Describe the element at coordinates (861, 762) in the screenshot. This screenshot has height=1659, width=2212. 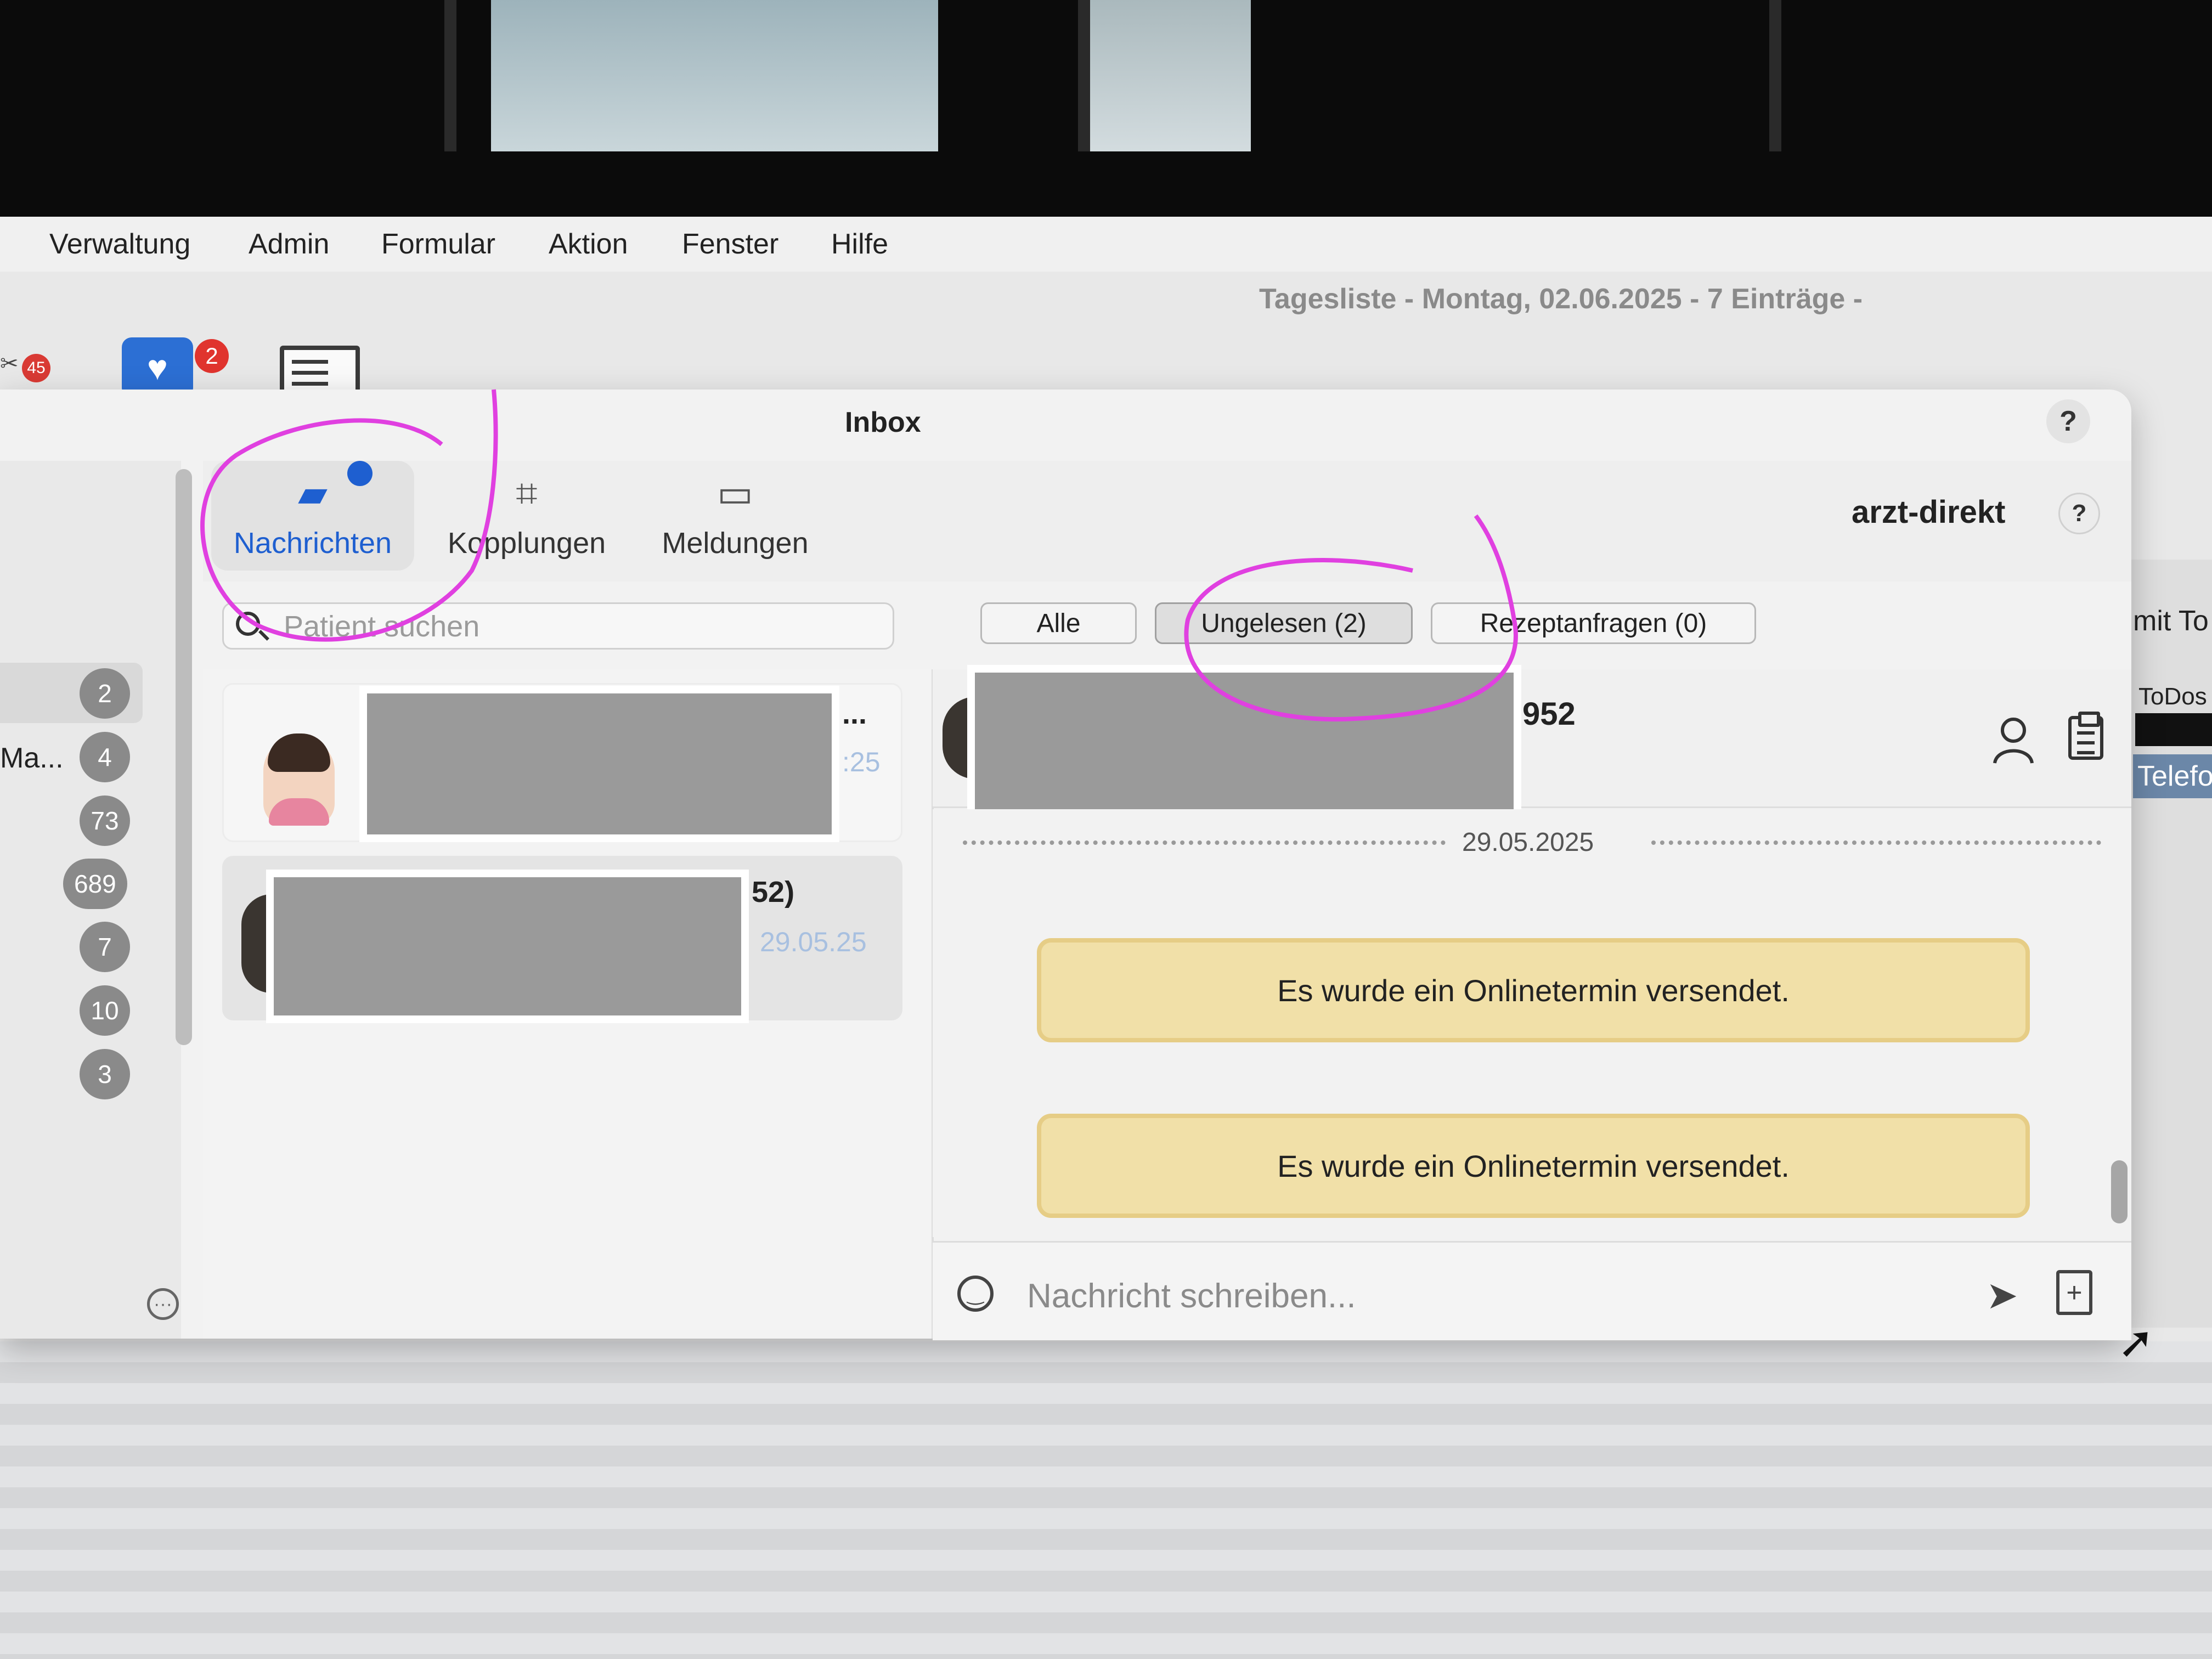
I see `list-item-date: :25` at that location.